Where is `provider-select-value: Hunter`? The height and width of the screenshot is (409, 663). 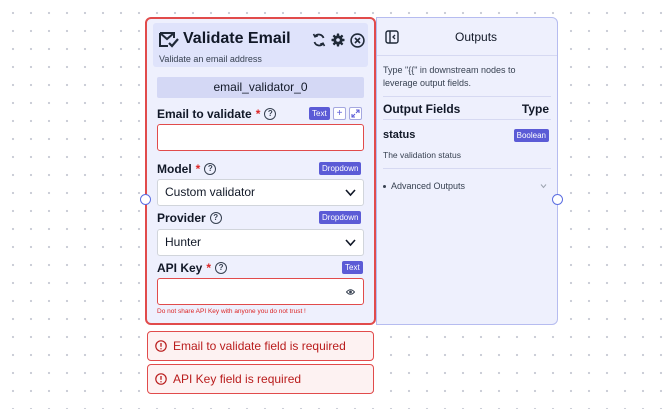 provider-select-value: Hunter is located at coordinates (183, 242).